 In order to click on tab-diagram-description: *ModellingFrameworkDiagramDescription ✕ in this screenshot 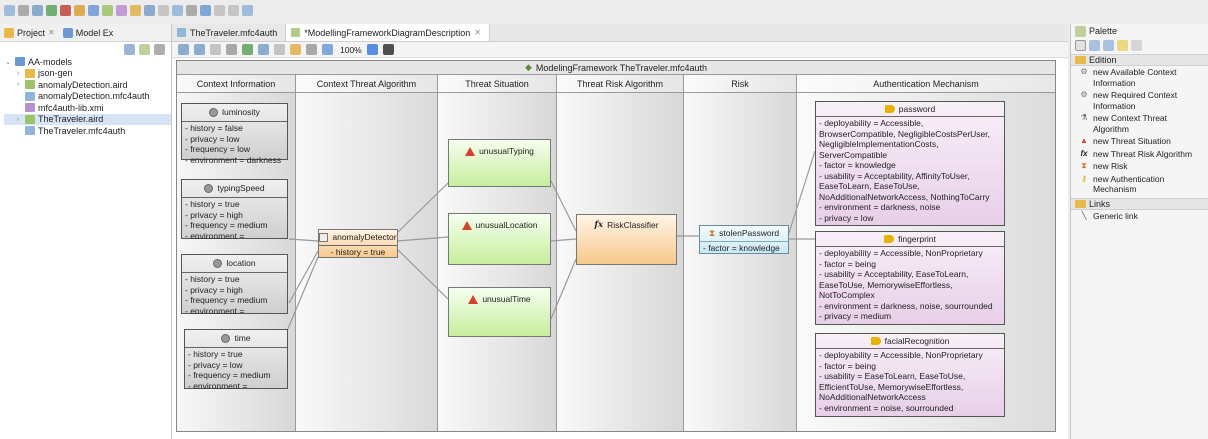, I will do `click(387, 32)`.